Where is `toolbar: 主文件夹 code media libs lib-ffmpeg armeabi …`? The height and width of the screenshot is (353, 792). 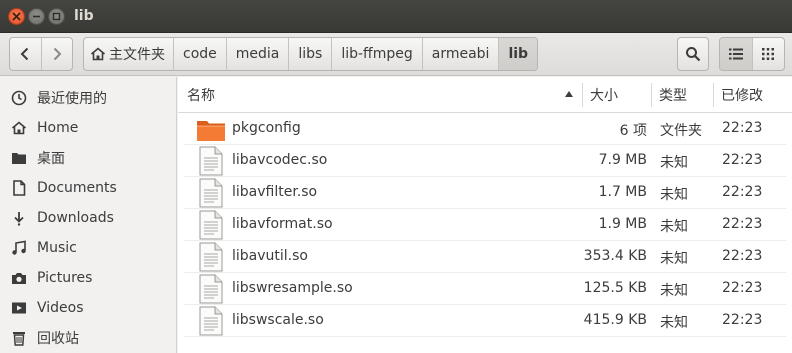 toolbar: 主文件夹 code media libs lib-ffmpeg armeabi … is located at coordinates (396, 54).